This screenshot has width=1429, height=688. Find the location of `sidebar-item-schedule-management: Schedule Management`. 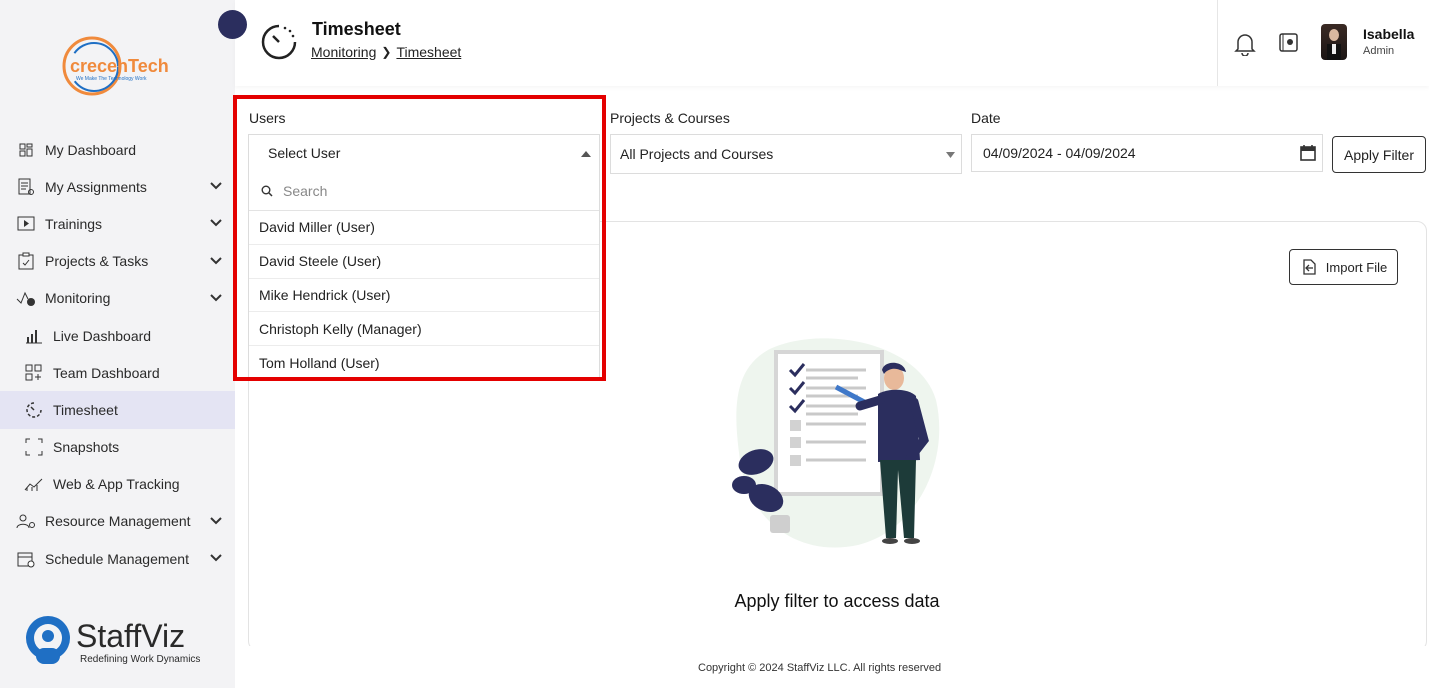

sidebar-item-schedule-management: Schedule Management is located at coordinates (117, 558).